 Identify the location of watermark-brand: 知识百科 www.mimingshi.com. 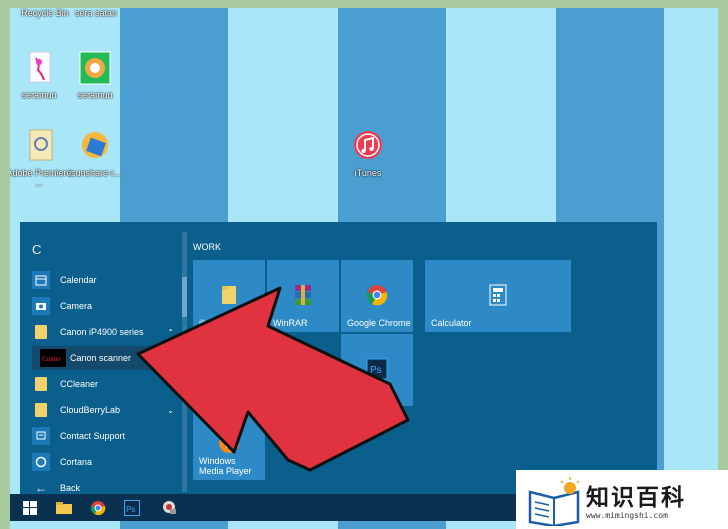
(622, 499).